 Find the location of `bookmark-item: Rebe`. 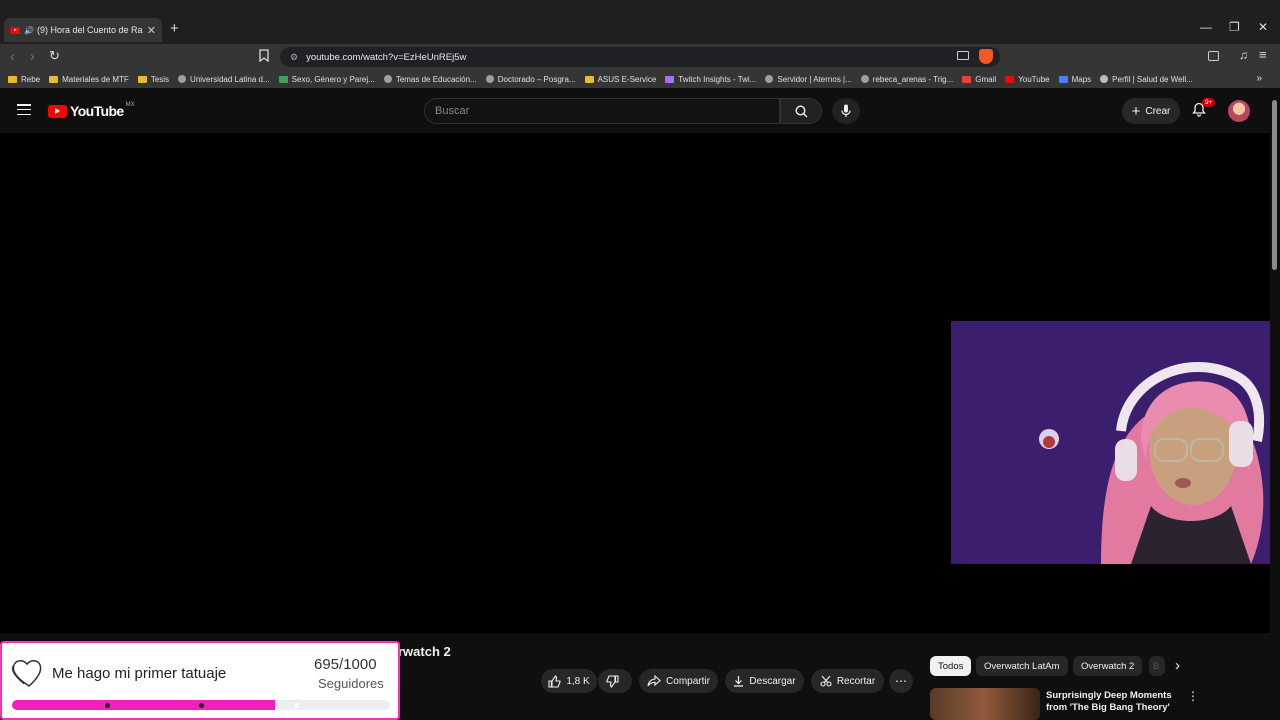

bookmark-item: Rebe is located at coordinates (24, 79).